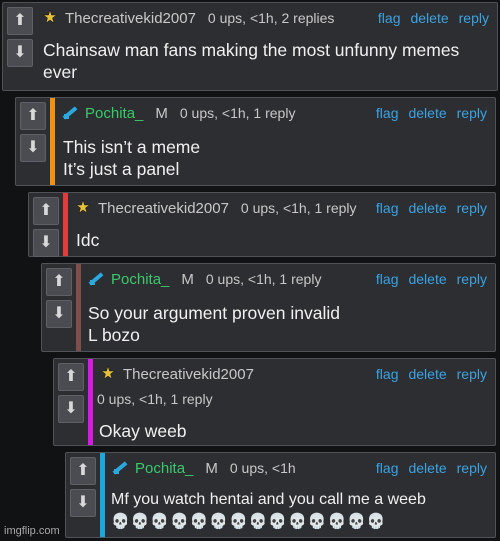 The image size is (500, 541). I want to click on comment-line: Okay weeb, so click(143, 431).